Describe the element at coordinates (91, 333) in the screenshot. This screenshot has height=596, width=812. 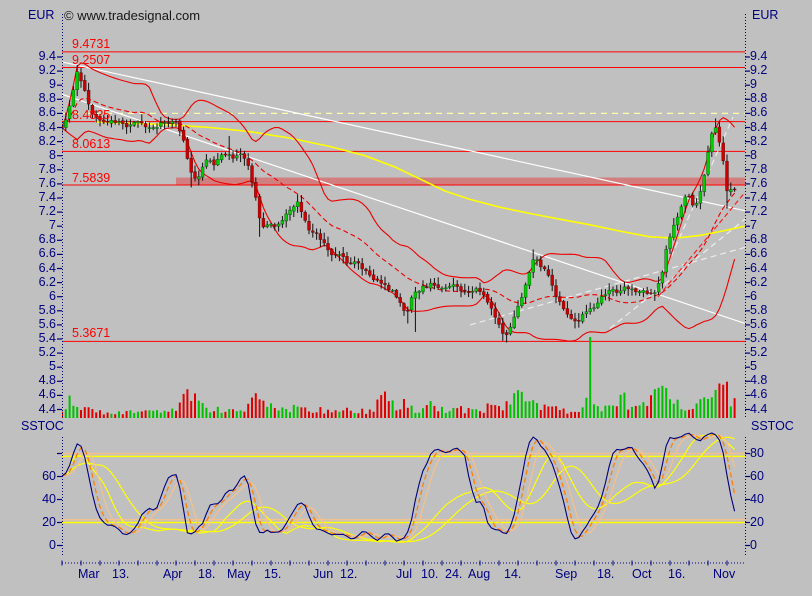
I see `price-level-label: 5.3671` at that location.